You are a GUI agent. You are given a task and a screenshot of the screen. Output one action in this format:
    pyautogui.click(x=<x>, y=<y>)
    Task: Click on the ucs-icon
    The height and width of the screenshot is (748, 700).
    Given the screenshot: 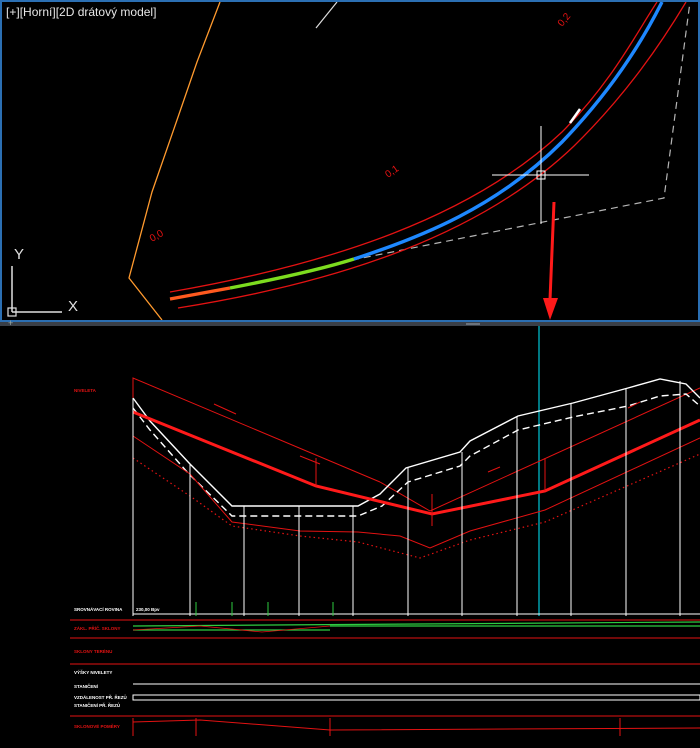 What is the action you would take?
    pyautogui.click(x=34, y=291)
    